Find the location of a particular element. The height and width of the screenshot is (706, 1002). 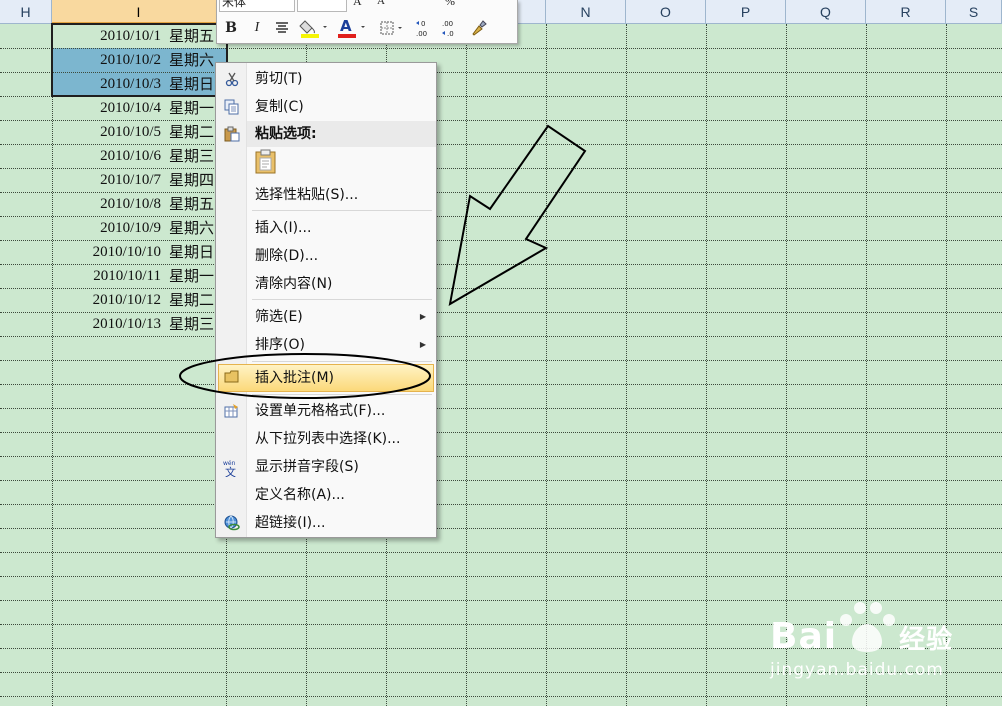

column-header-i: I is located at coordinates (139, 12).